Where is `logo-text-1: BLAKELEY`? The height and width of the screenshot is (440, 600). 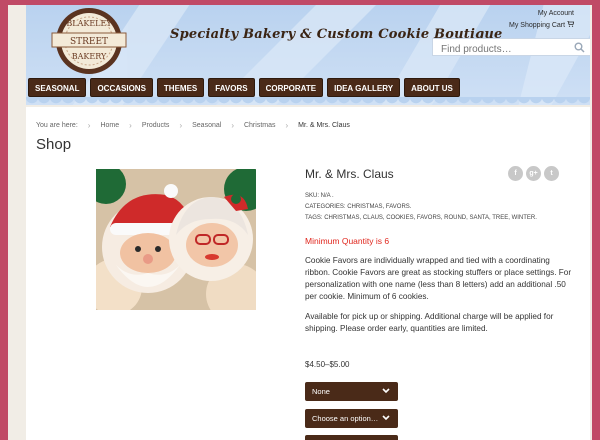 logo-text-1: BLAKELEY is located at coordinates (89, 23).